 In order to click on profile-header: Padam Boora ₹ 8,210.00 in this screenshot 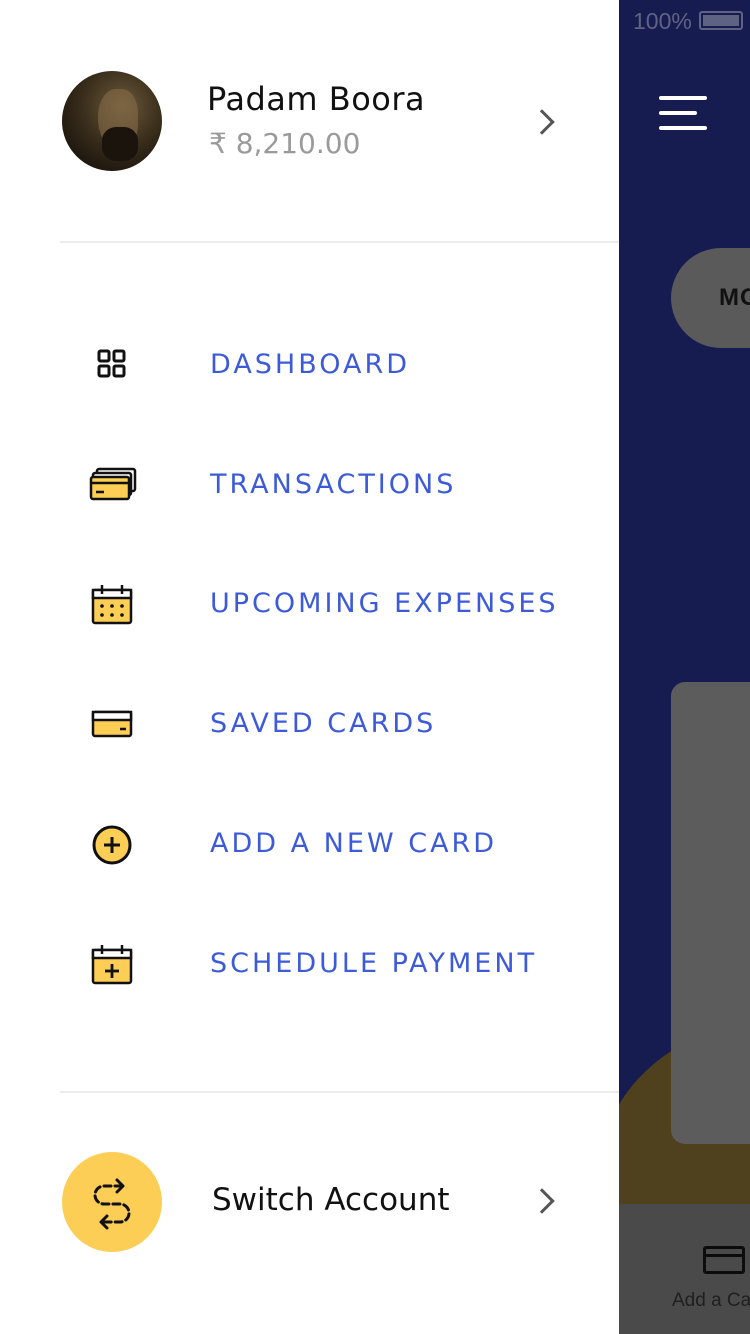, I will do `click(309, 120)`.